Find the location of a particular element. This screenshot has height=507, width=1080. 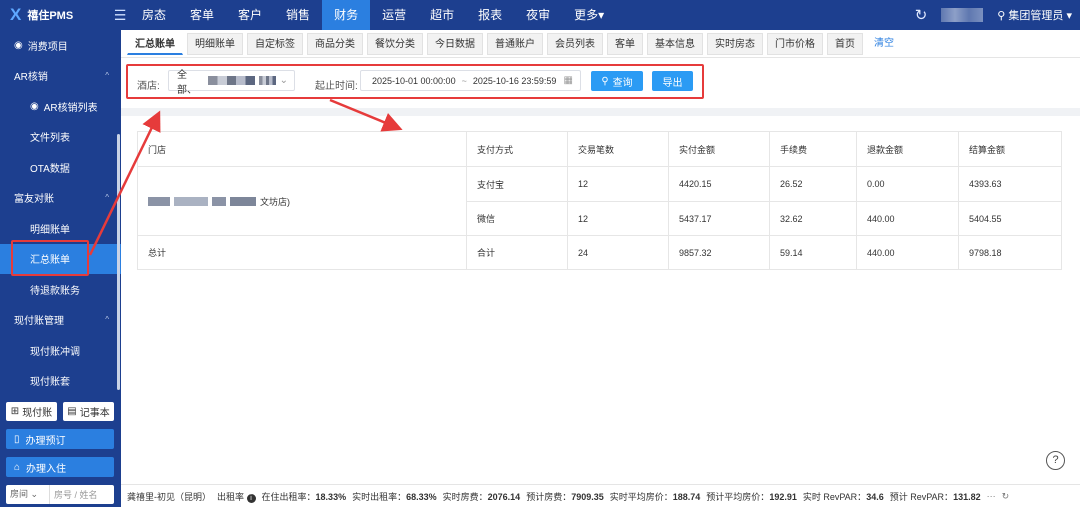

sidebar-item: 待退款账务 is located at coordinates (60, 289).